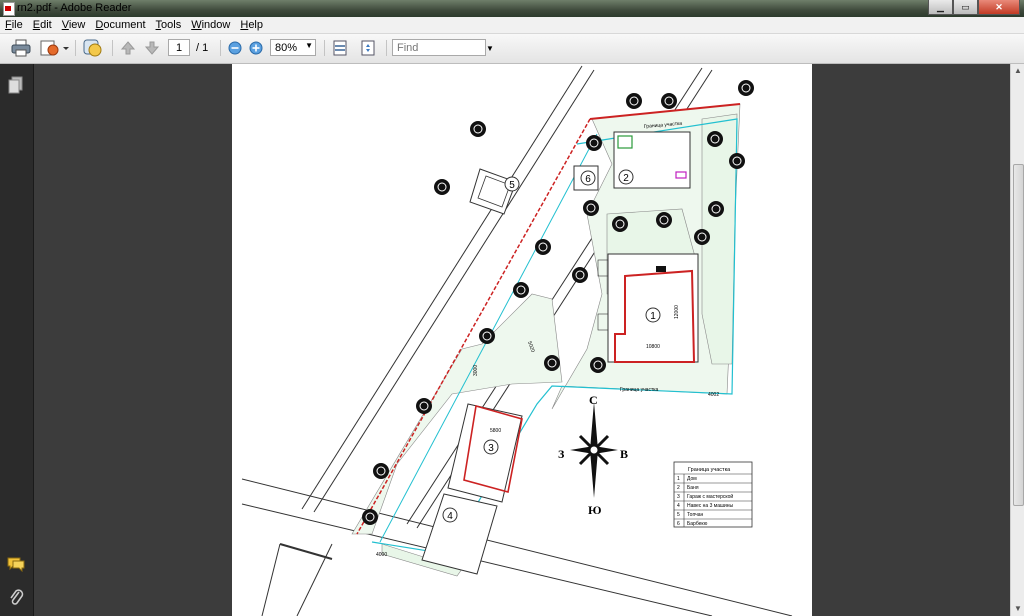 The width and height of the screenshot is (1024, 616). I want to click on share-button, so click(54, 48).